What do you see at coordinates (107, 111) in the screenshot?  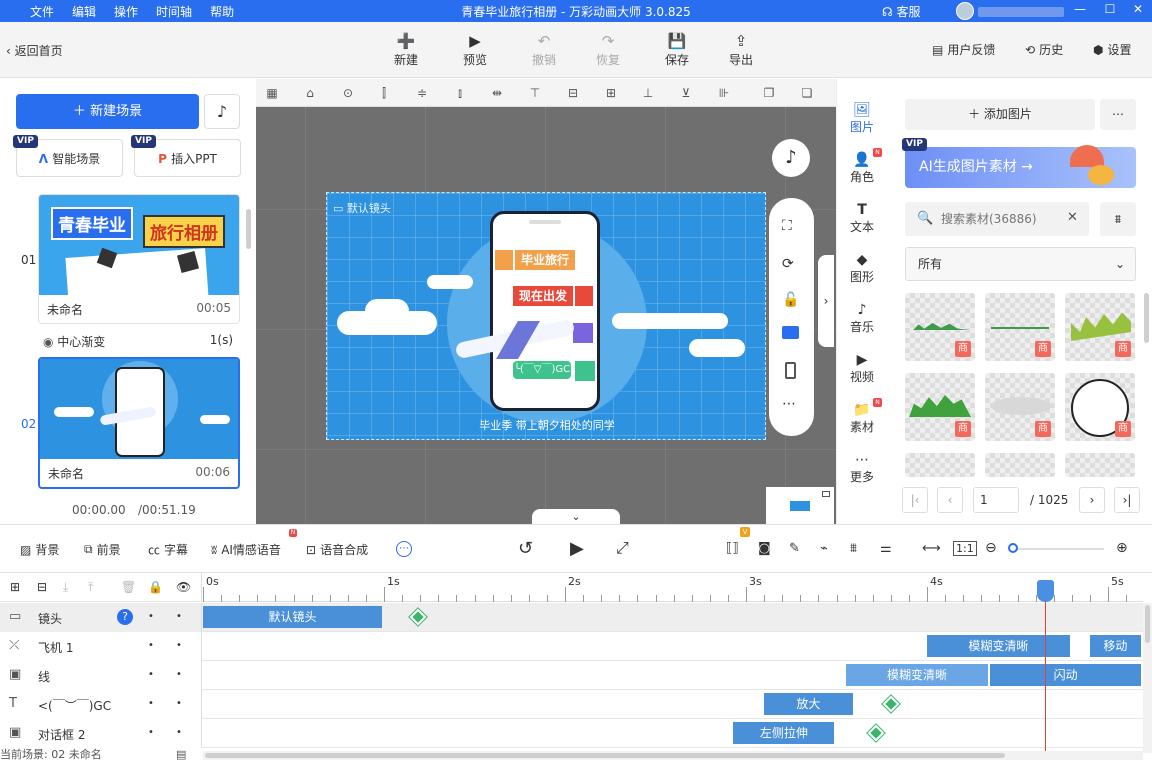 I see `new-scene-button: ＋ 新建场景` at bounding box center [107, 111].